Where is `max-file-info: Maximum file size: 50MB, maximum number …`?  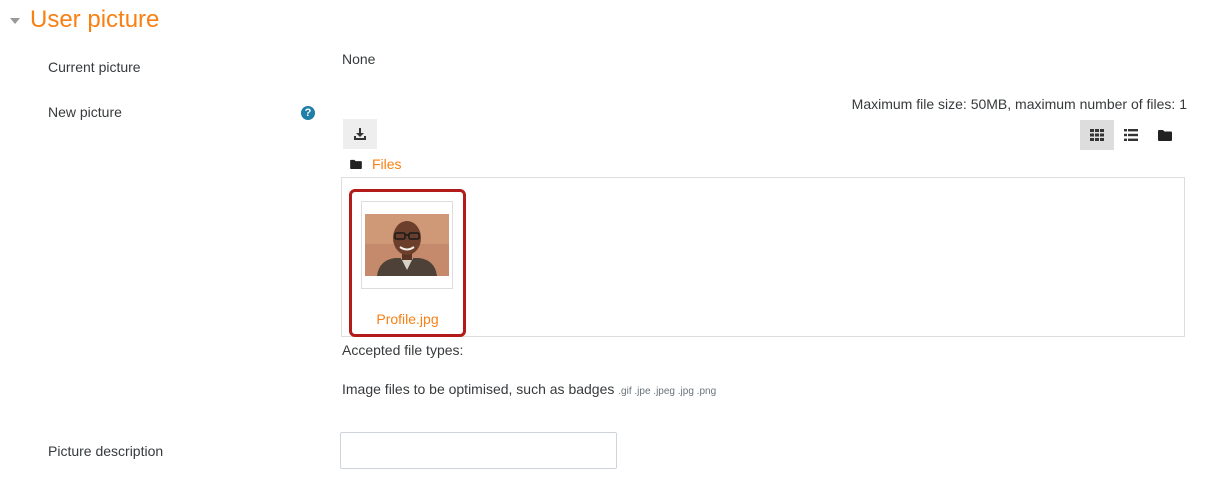 max-file-info: Maximum file size: 50MB, maximum number … is located at coordinates (1019, 104).